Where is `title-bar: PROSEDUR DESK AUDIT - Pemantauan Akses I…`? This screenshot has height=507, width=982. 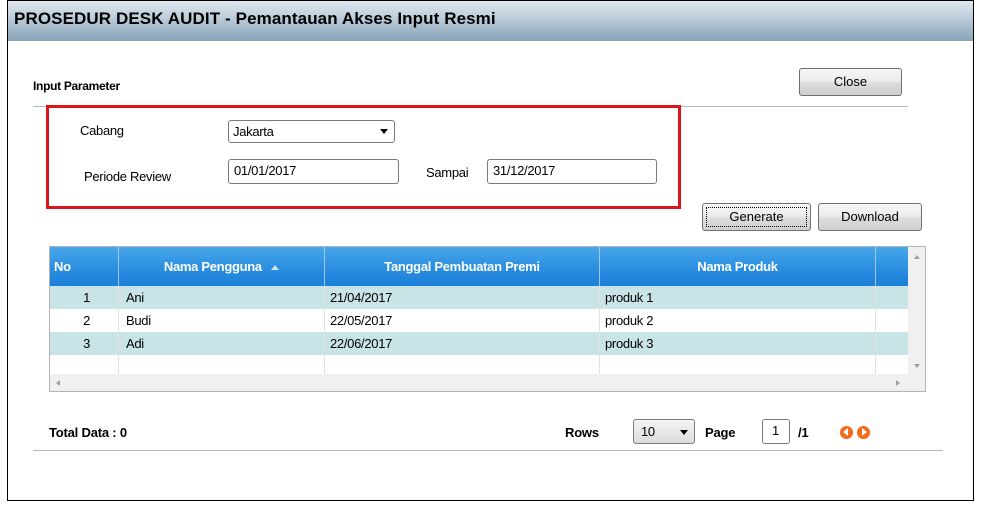
title-bar: PROSEDUR DESK AUDIT - Pemantauan Akses I… is located at coordinates (490, 21).